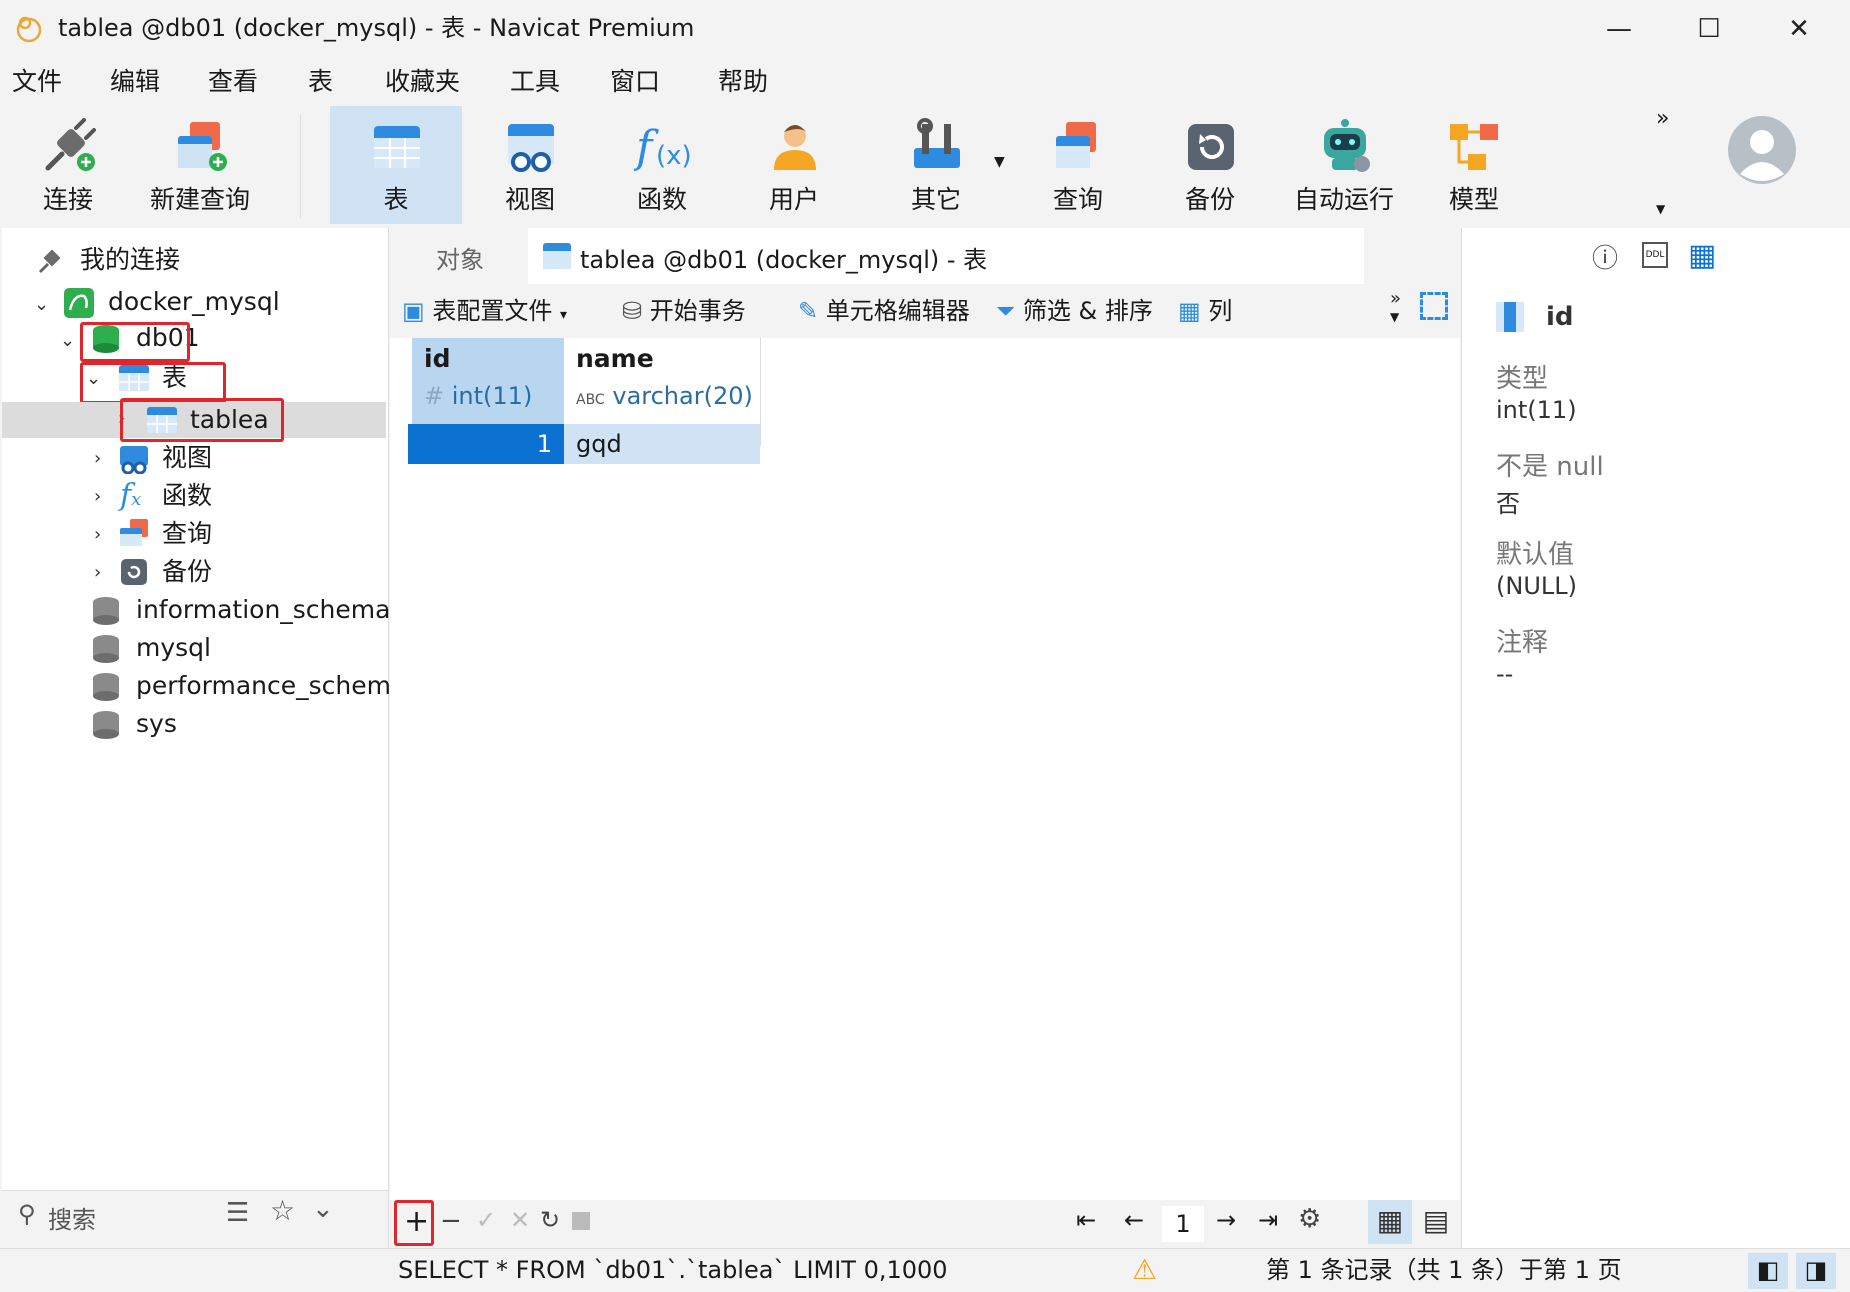 The width and height of the screenshot is (1850, 1292). Describe the element at coordinates (1436, 1222) in the screenshot. I see `form-view-button: ▤` at that location.